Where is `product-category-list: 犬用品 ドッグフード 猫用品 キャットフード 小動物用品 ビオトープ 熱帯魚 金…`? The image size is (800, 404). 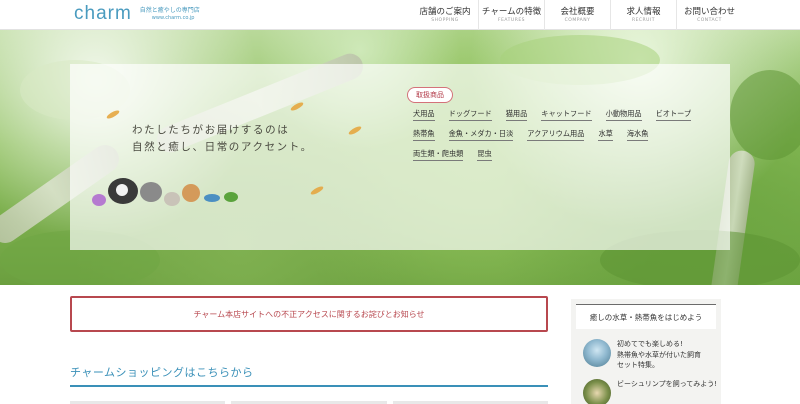
product-category-list: 犬用品 ドッグフード 猫用品 キャットフード 小動物用品 ビオトープ 熱帯魚 金… is located at coordinates (568, 136).